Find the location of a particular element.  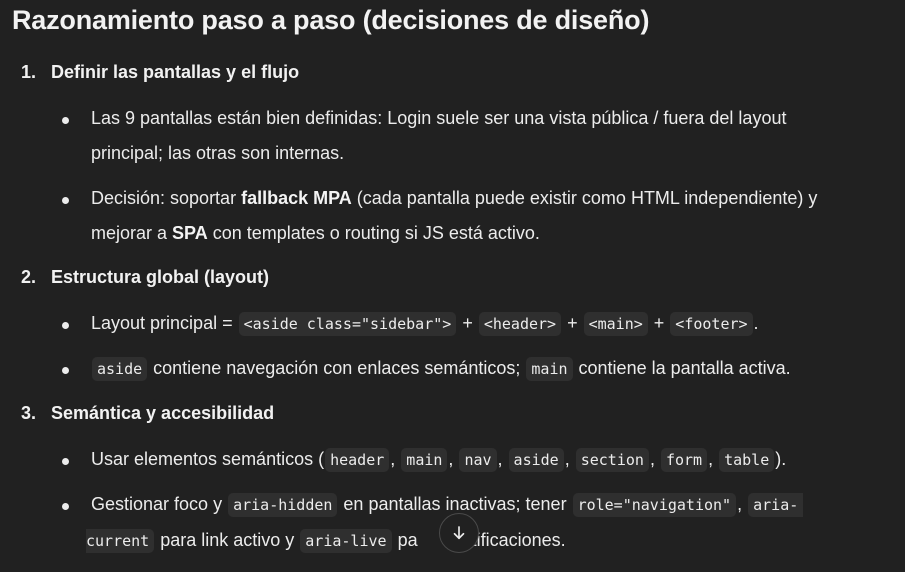

section-3-heading: 3. Semántica y accesibilidad is located at coordinates (148, 413).